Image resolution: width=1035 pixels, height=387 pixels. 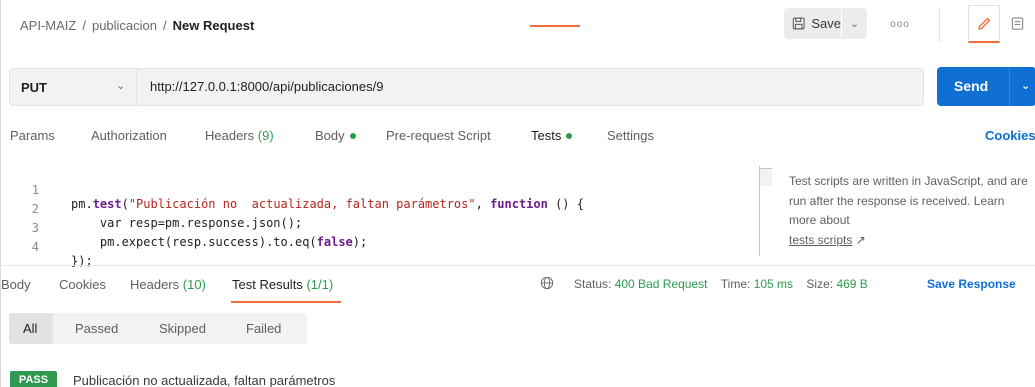 I want to click on editor-line: 2 var resp=pm.response.json();, so click(x=389, y=209).